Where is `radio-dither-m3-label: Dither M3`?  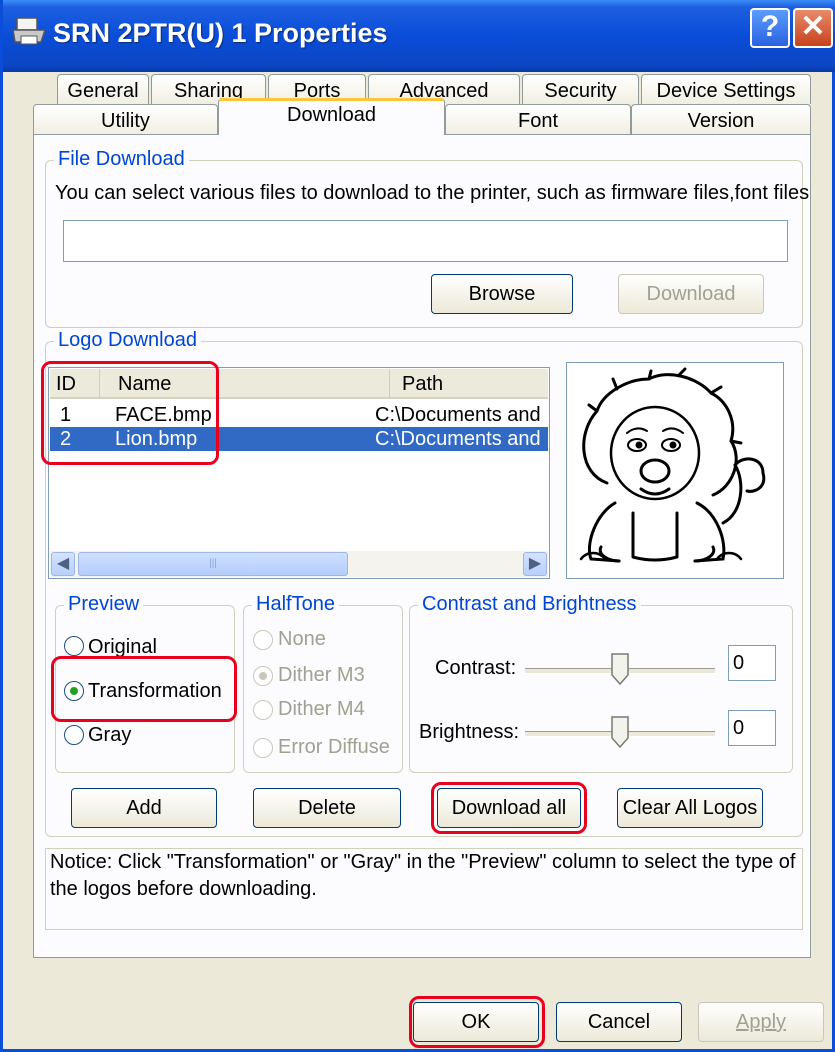 radio-dither-m3-label: Dither M3 is located at coordinates (321, 675).